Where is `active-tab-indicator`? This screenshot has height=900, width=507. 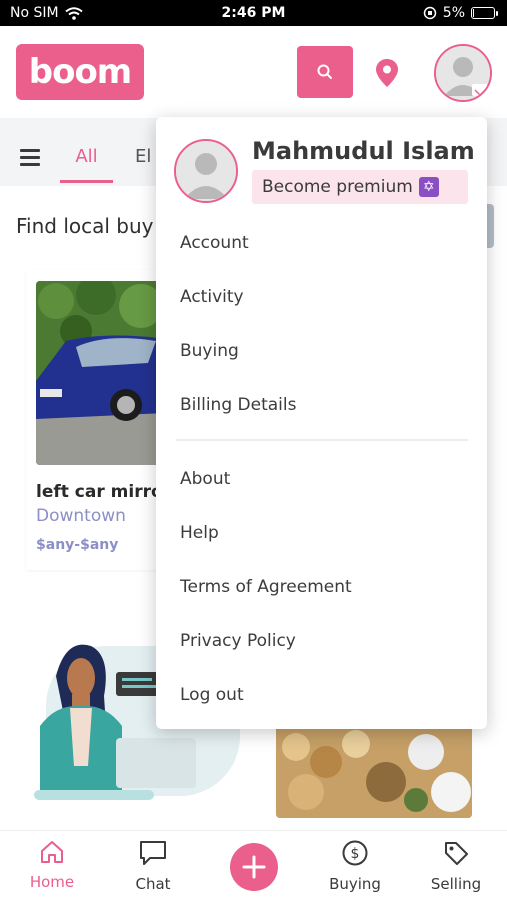 active-tab-indicator is located at coordinates (86, 181).